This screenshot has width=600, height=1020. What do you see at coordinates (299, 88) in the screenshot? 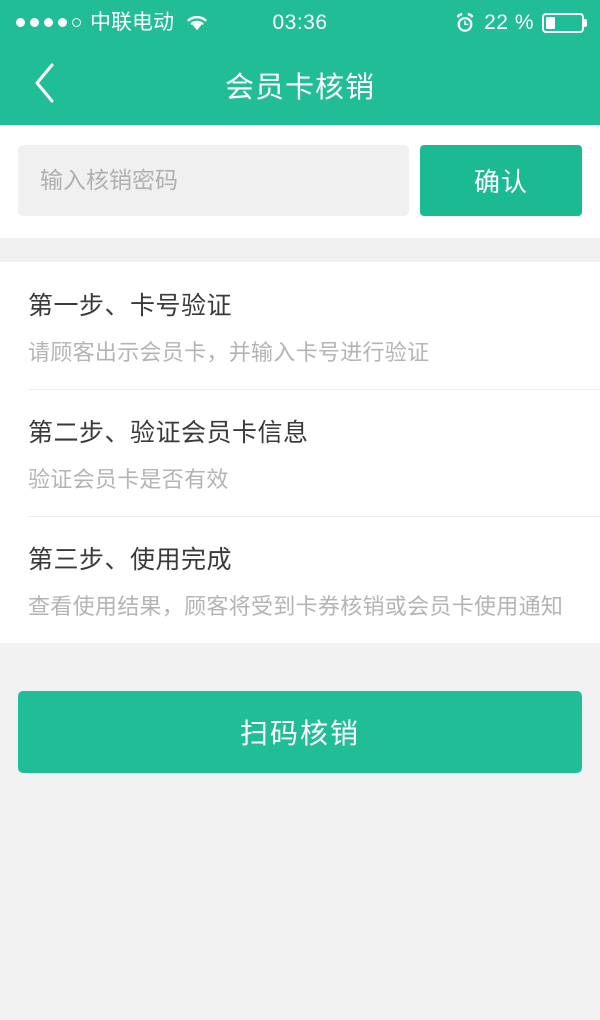
I see `page-title: 会员卡核销` at bounding box center [299, 88].